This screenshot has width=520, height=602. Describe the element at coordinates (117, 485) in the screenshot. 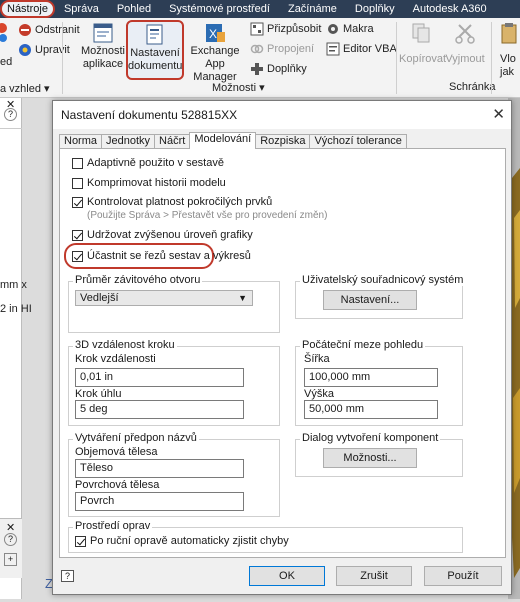

I see `povrch-label: Povrchová tělesa` at that location.